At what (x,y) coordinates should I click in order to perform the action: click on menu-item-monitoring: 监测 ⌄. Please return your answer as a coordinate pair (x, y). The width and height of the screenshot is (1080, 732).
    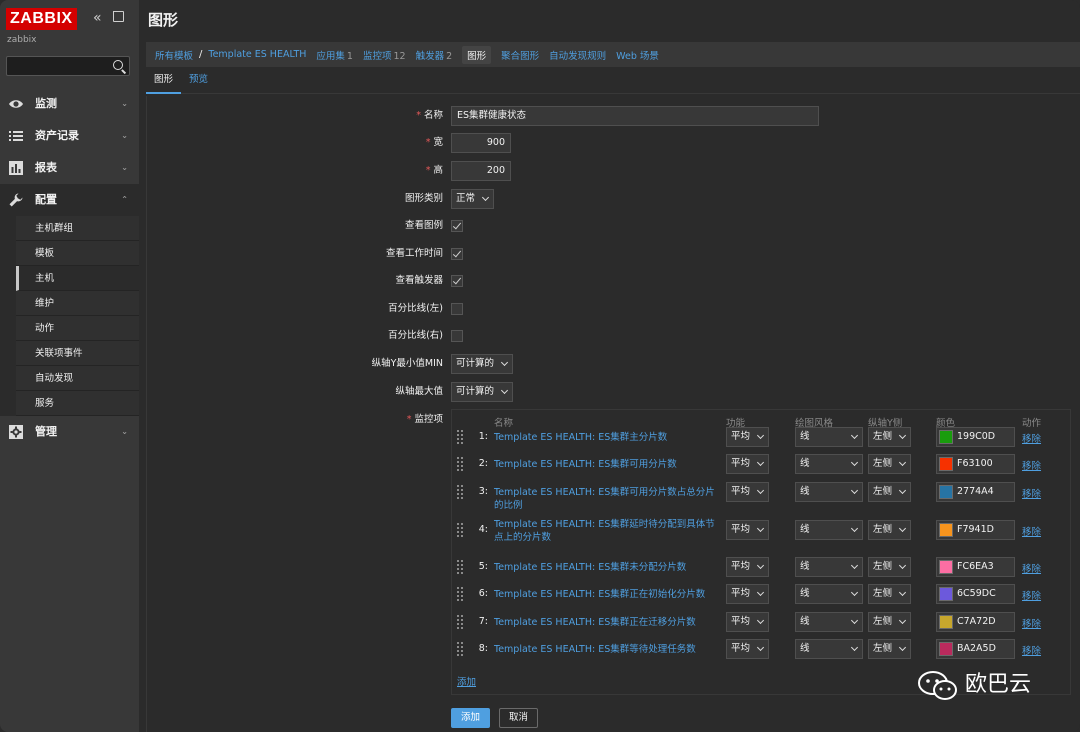
    Looking at the image, I should click on (69, 104).